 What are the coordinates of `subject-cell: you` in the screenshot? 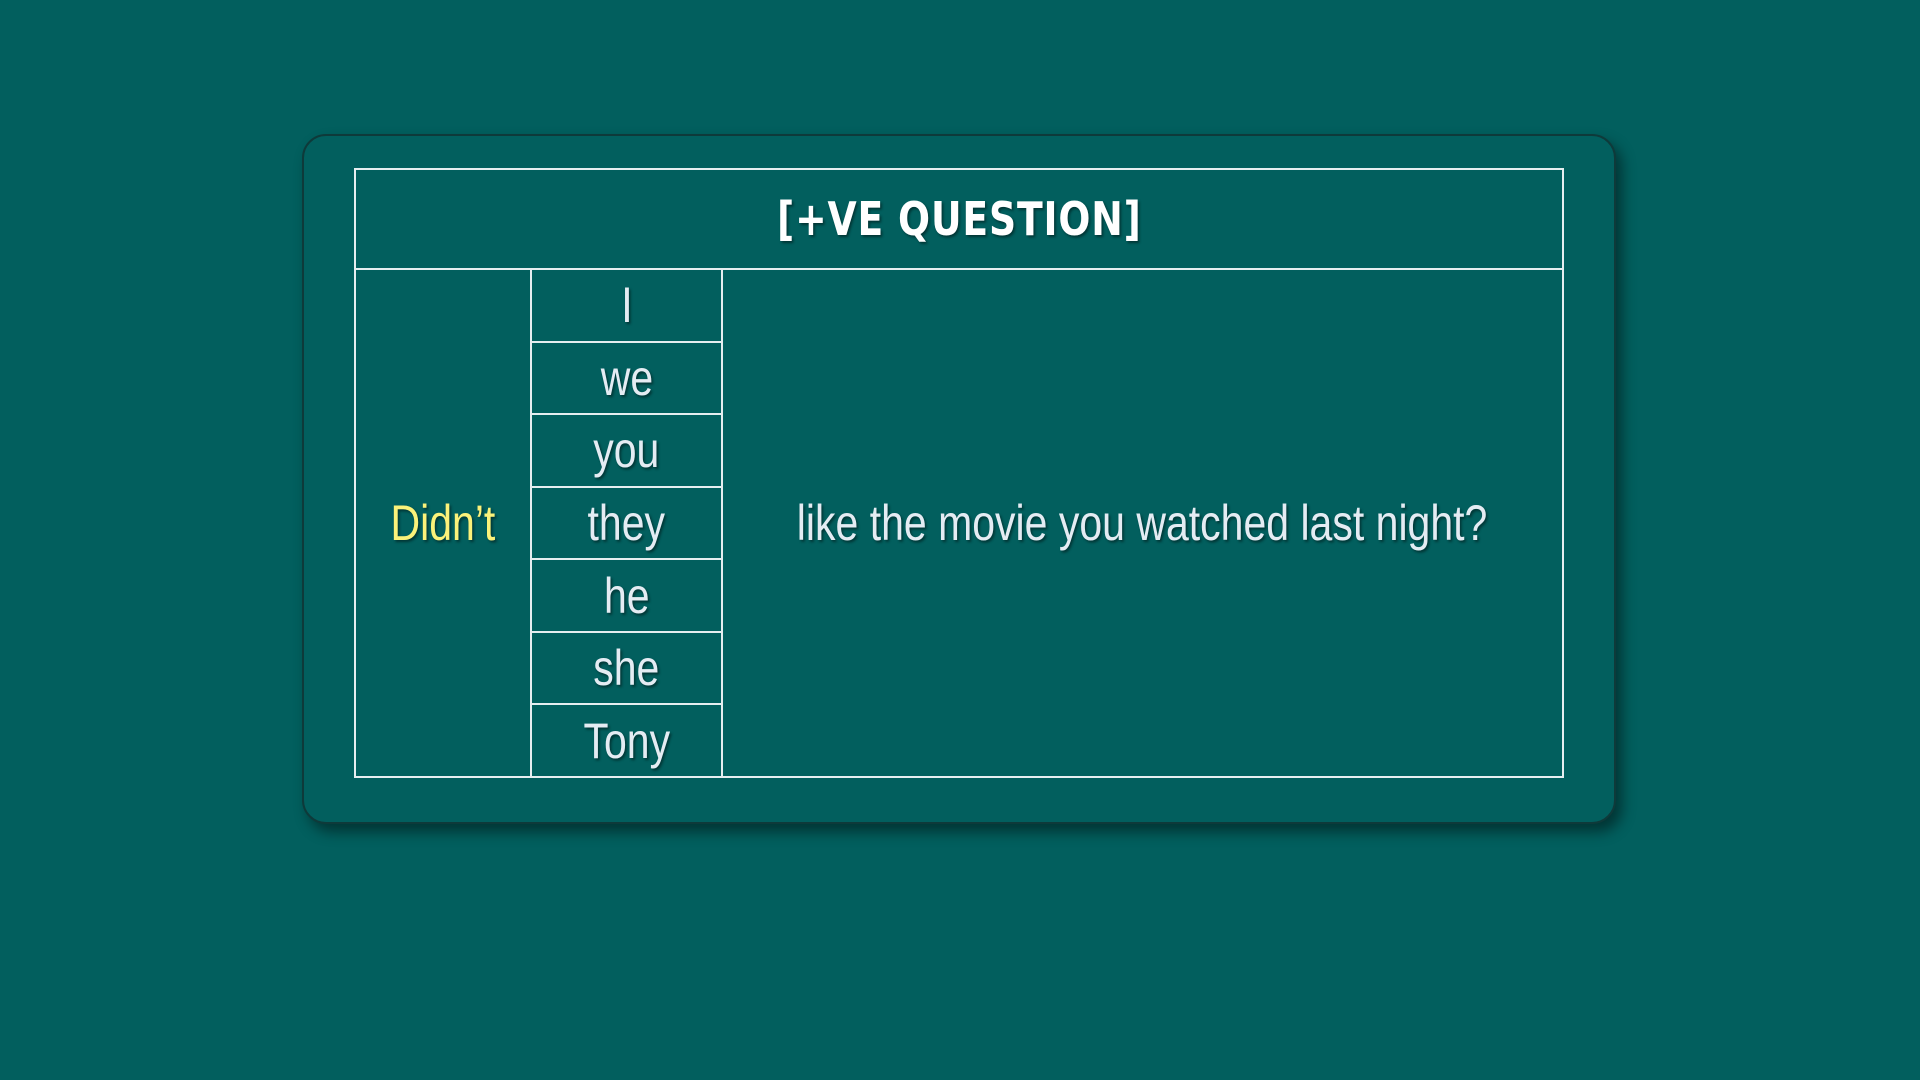 It's located at (626, 451).